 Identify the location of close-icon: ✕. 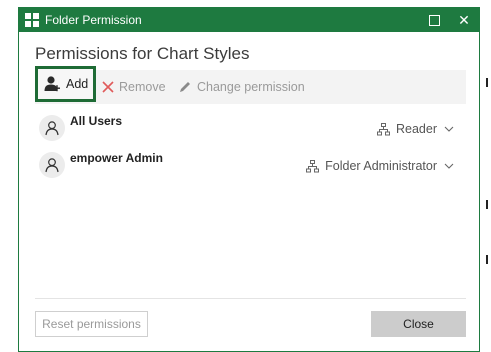
(464, 19).